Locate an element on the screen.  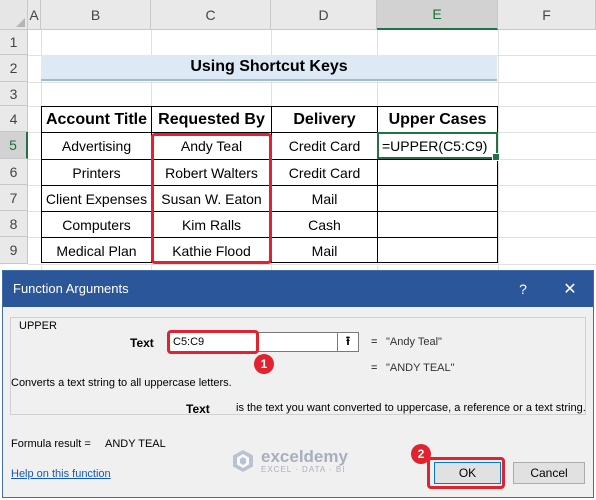
function-result: "ANDY TEAL" is located at coordinates (420, 368).